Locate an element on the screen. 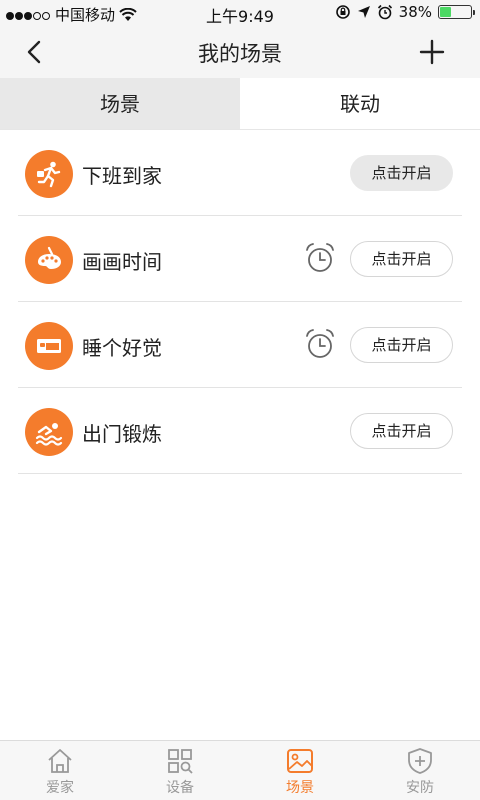 The image size is (480, 800). segment-tabs: 场景 联动 is located at coordinates (240, 104).